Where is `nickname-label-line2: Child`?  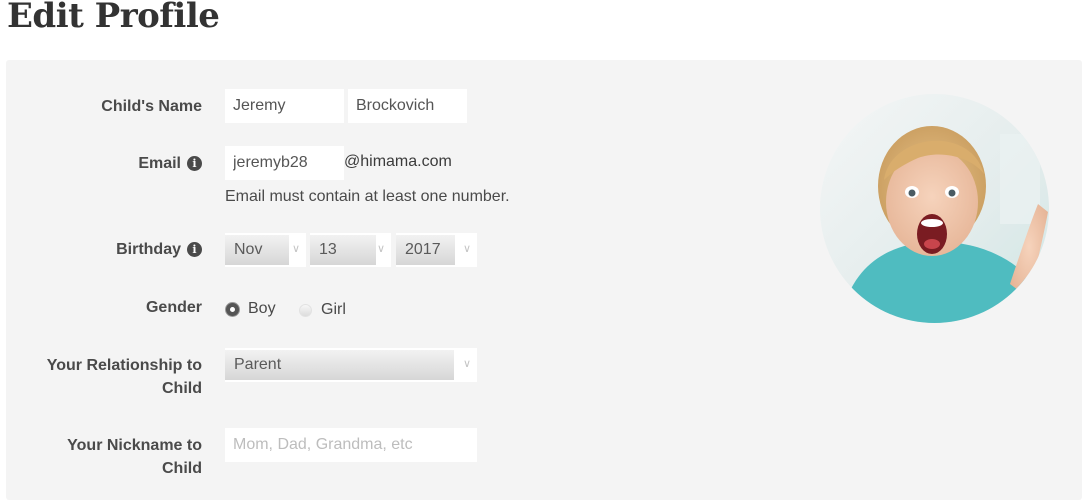
nickname-label-line2: Child is located at coordinates (182, 468).